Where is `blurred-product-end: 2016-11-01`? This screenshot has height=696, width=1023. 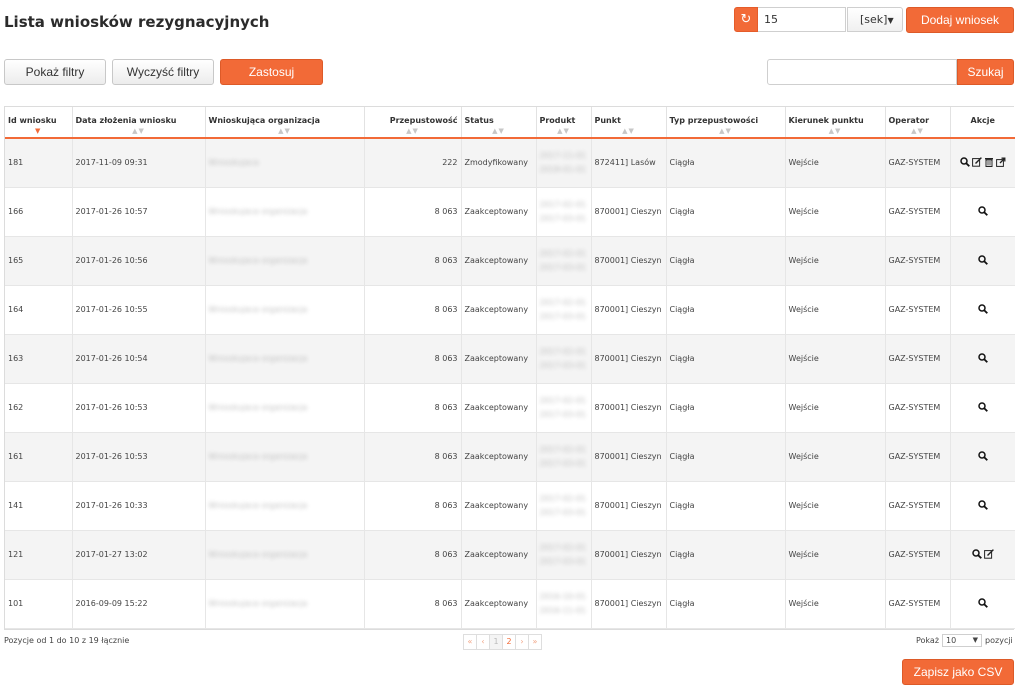 blurred-product-end: 2016-11-01 is located at coordinates (563, 610).